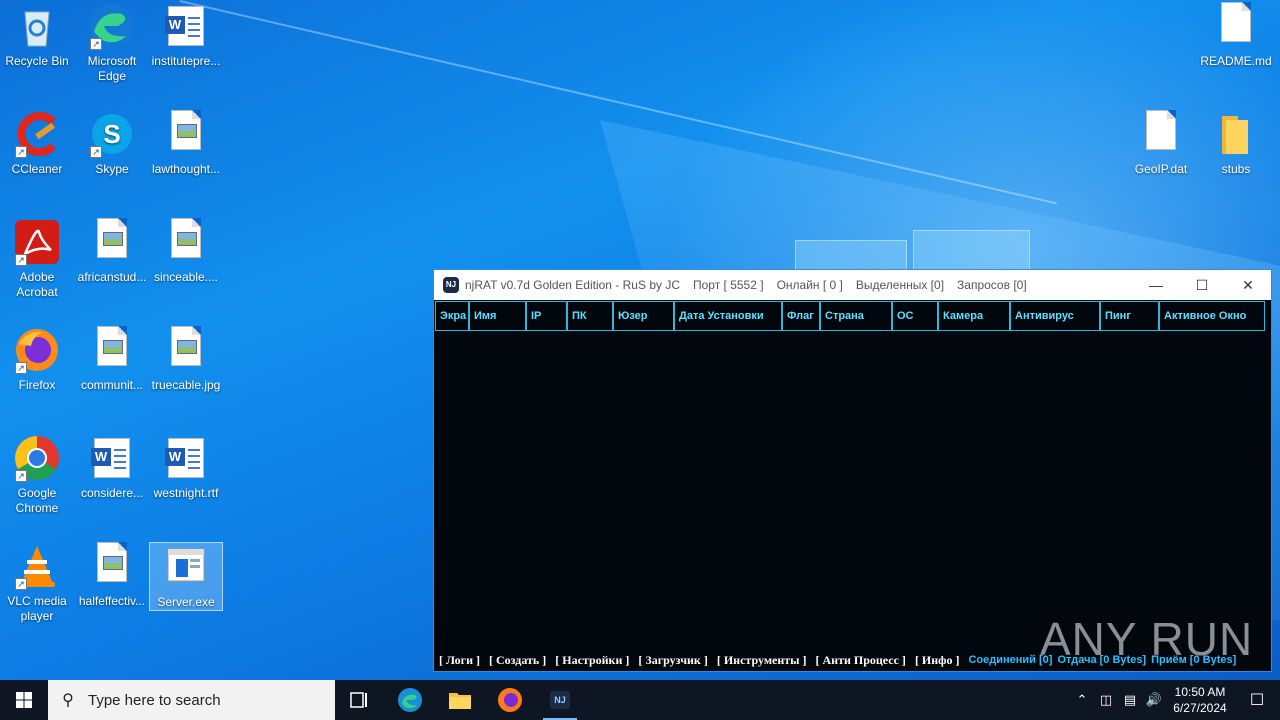 The height and width of the screenshot is (720, 1280). Describe the element at coordinates (590, 316) in the screenshot. I see `column-header: ПК` at that location.